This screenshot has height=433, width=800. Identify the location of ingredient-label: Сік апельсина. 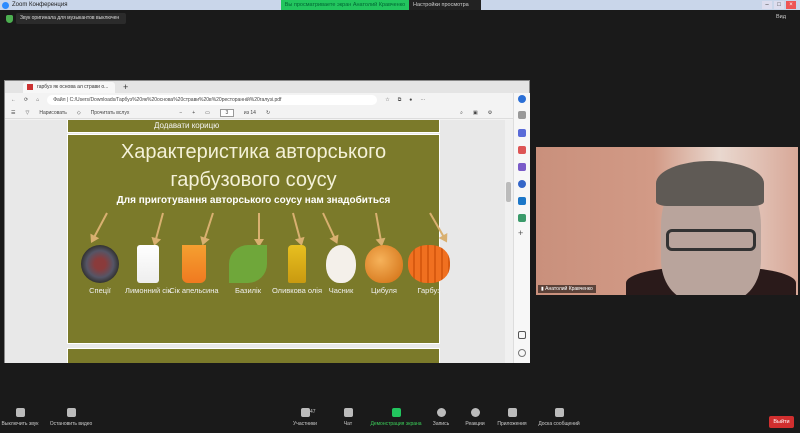
(194, 290).